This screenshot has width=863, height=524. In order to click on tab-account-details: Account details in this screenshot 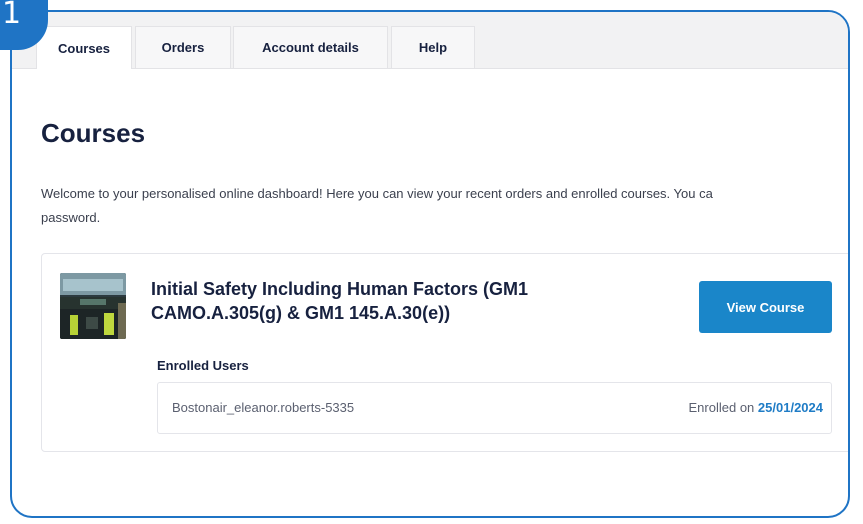, I will do `click(310, 47)`.